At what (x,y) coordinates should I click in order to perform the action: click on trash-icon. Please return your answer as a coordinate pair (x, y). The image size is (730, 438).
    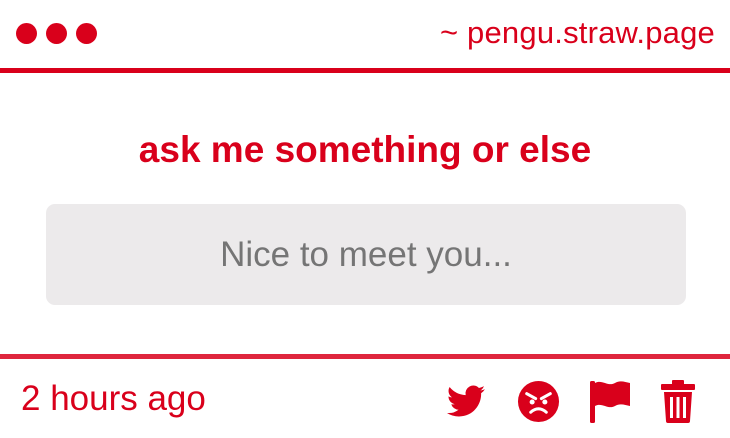
    Looking at the image, I should click on (678, 401).